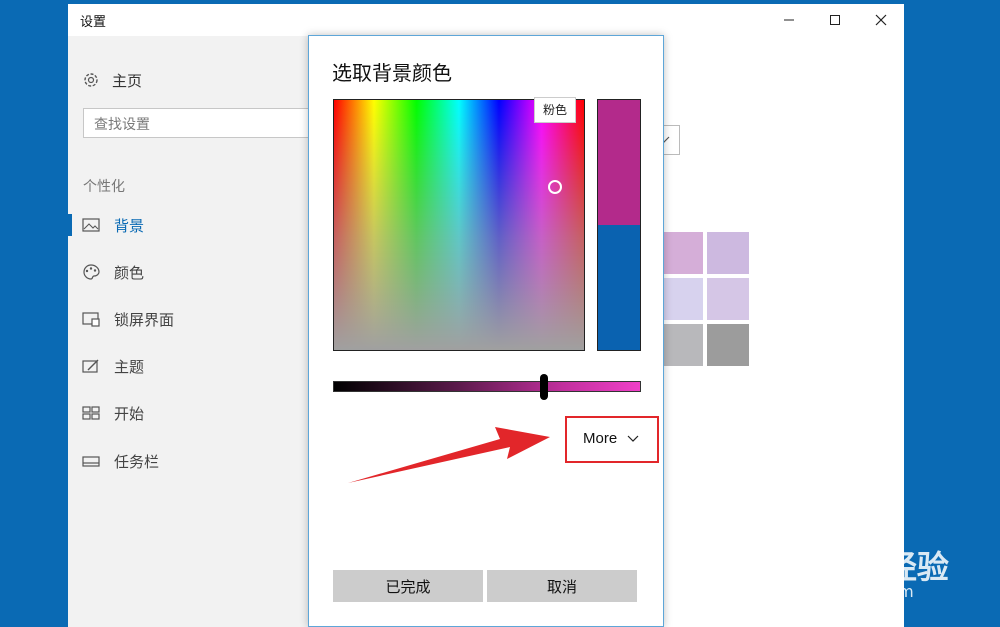 The image size is (1000, 627). What do you see at coordinates (198, 123) in the screenshot?
I see `search-input: 查找设置` at bounding box center [198, 123].